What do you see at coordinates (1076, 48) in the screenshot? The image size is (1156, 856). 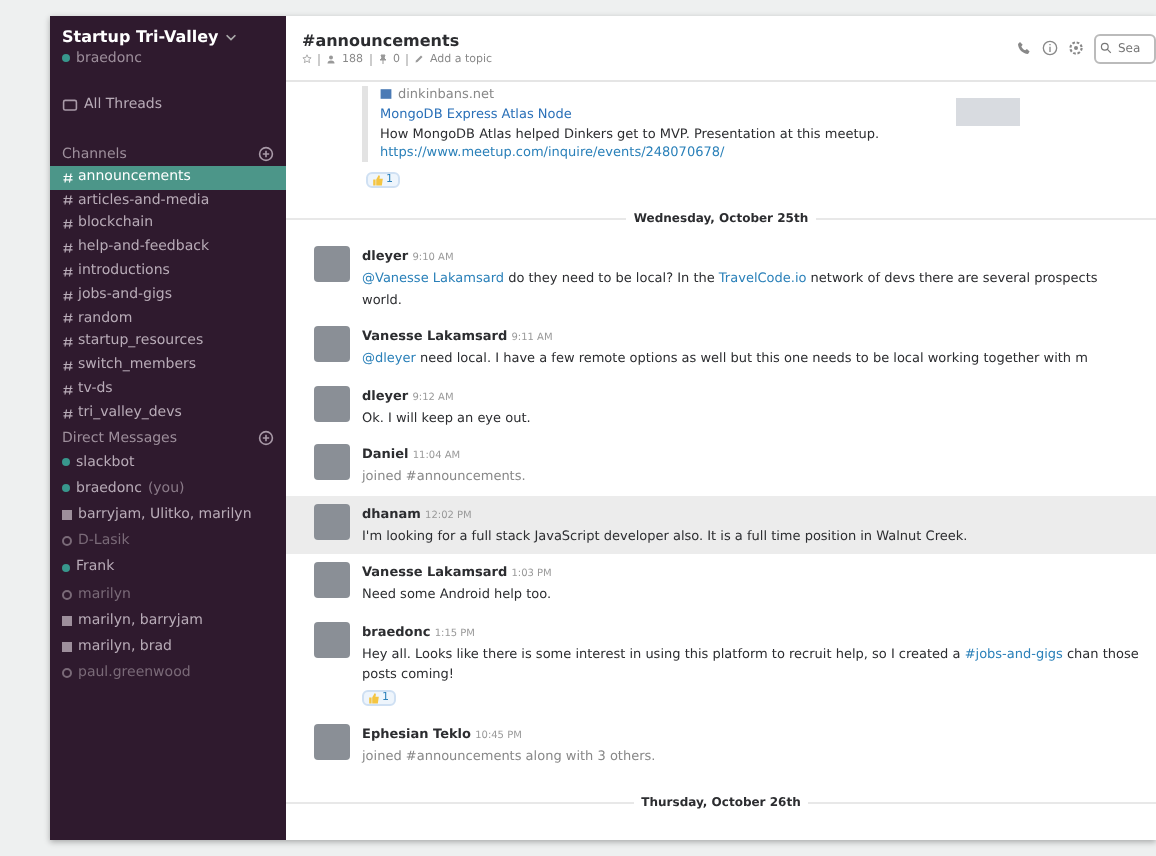 I see `settings-icon` at bounding box center [1076, 48].